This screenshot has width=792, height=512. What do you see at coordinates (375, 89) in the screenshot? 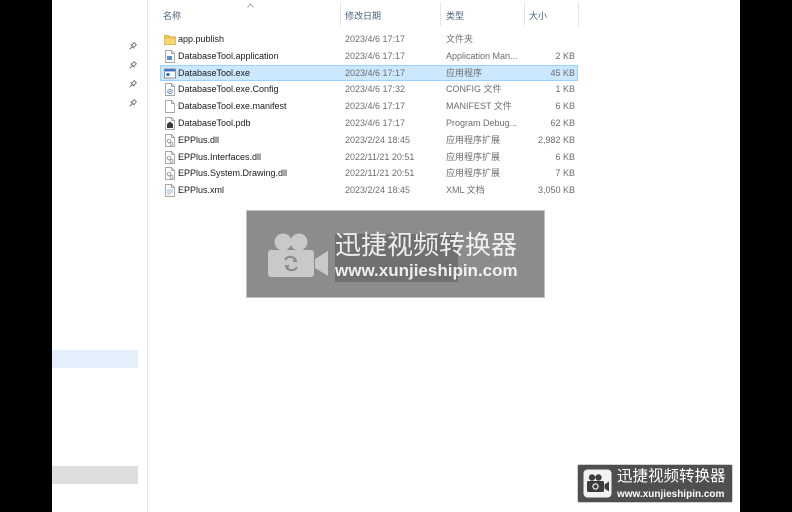
I see `file-modified-date: 2023/4/6 17:32` at bounding box center [375, 89].